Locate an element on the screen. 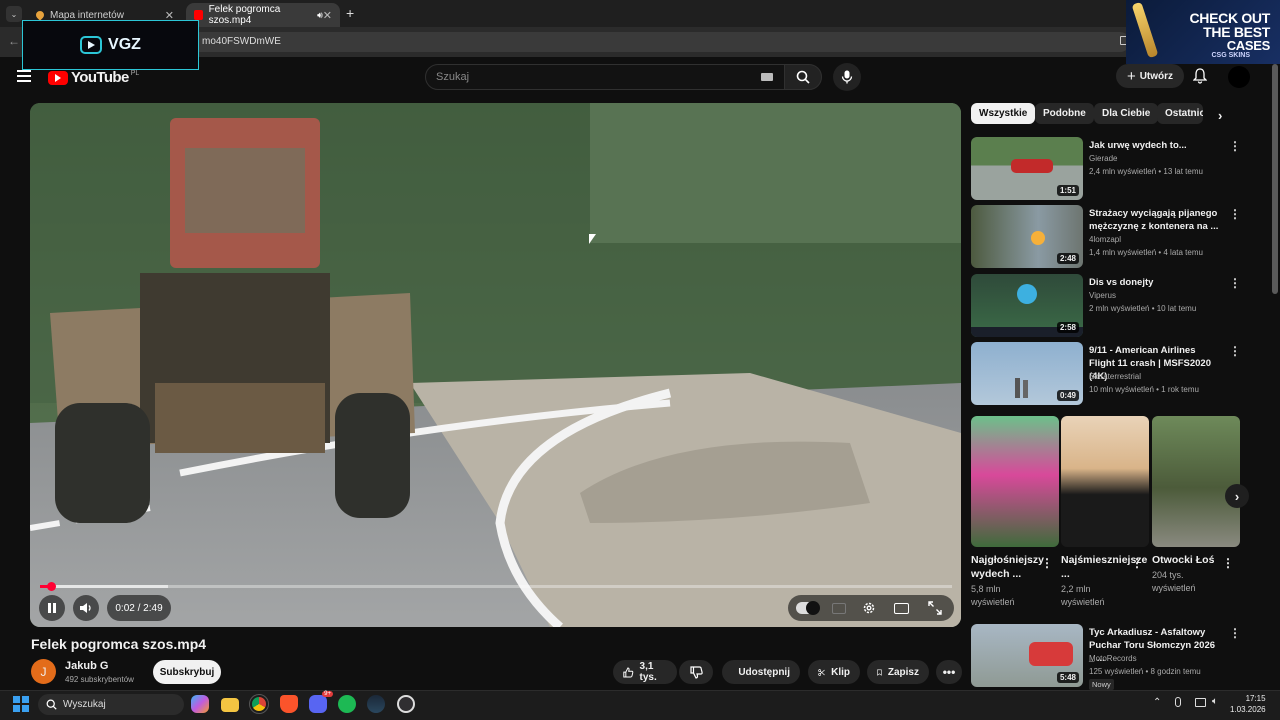  recommendation-channel: Viperus is located at coordinates (1102, 295).